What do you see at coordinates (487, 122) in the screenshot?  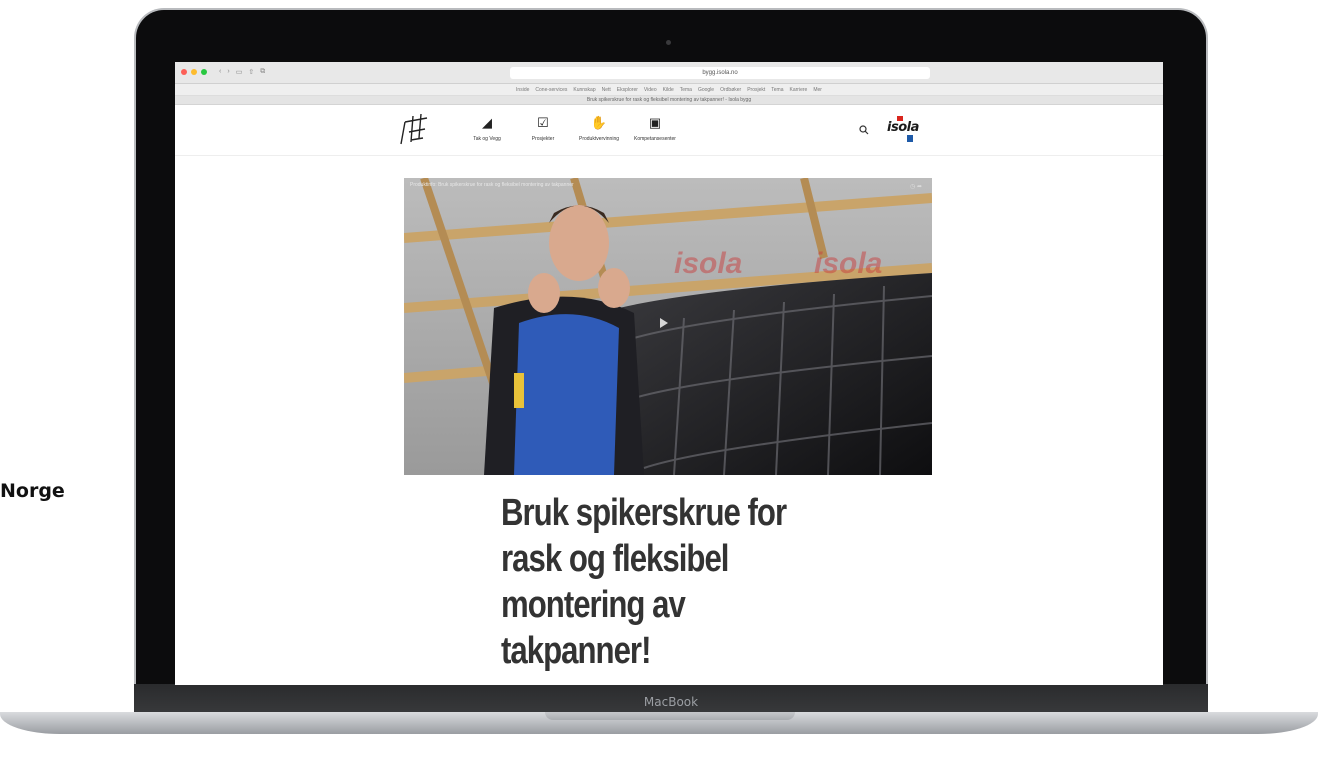 I see `triangle-icon: ◢` at bounding box center [487, 122].